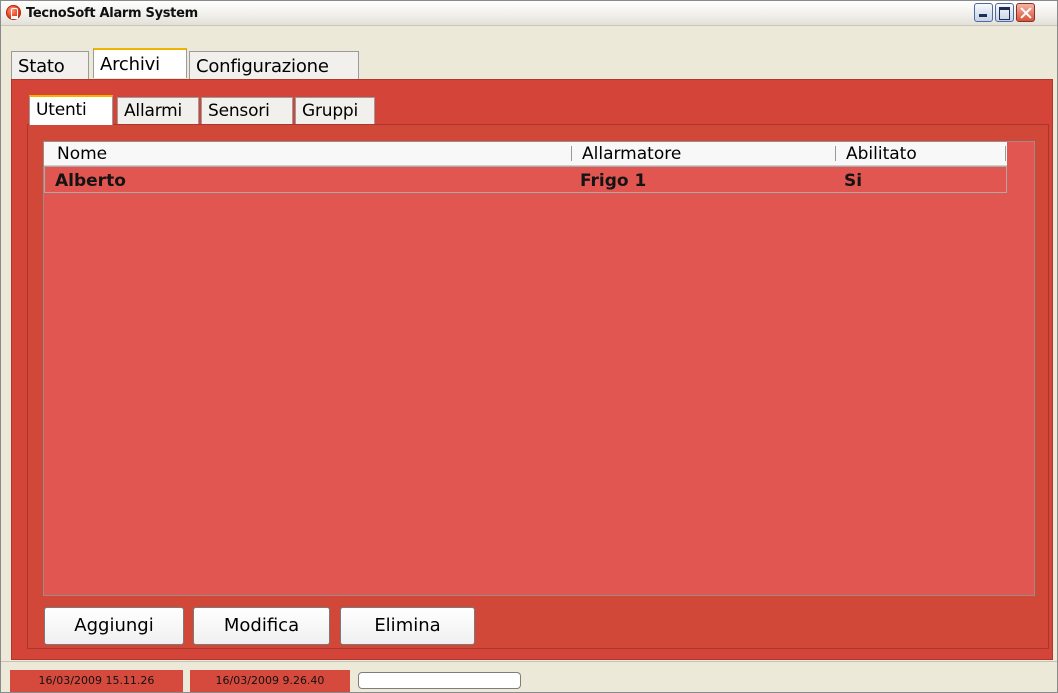 The height and width of the screenshot is (693, 1058). Describe the element at coordinates (439, 680) in the screenshot. I see `progress-bar` at that location.